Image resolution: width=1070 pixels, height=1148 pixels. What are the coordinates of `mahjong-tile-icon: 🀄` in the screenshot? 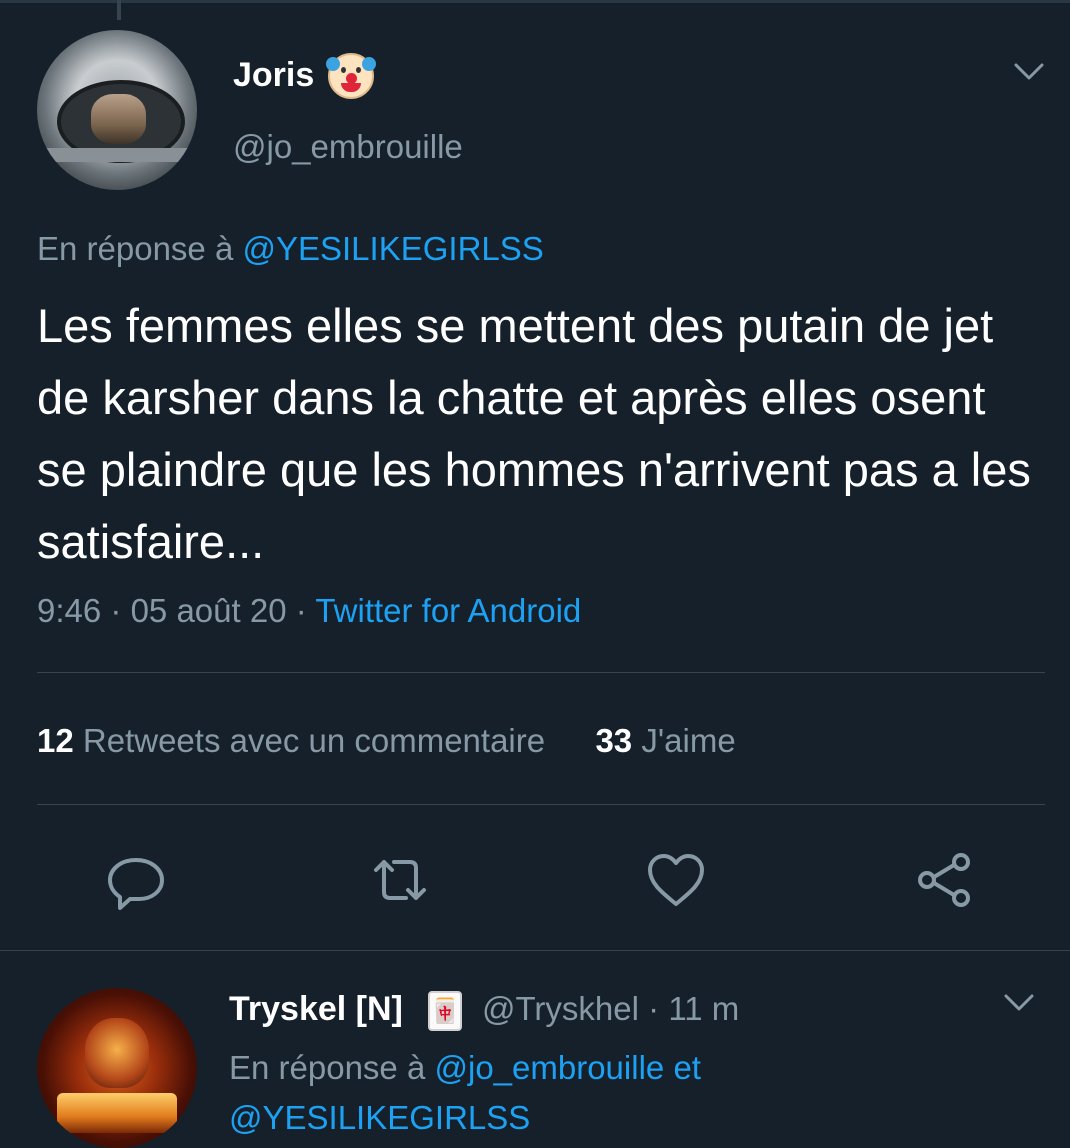 It's located at (445, 1011).